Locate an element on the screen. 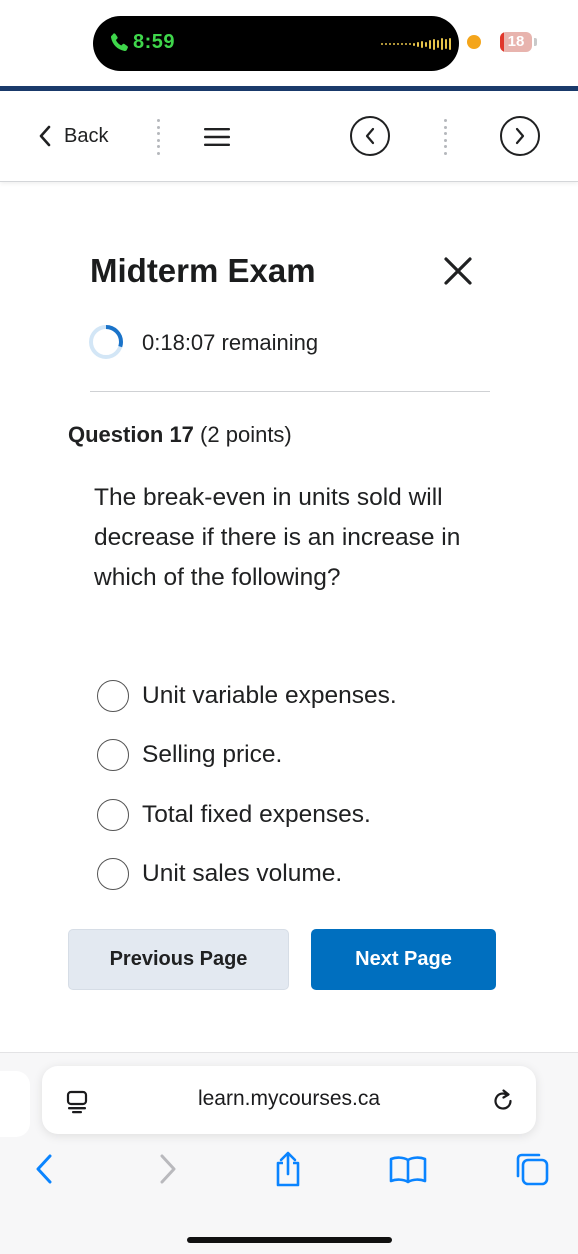  share-icon is located at coordinates (288, 1169).